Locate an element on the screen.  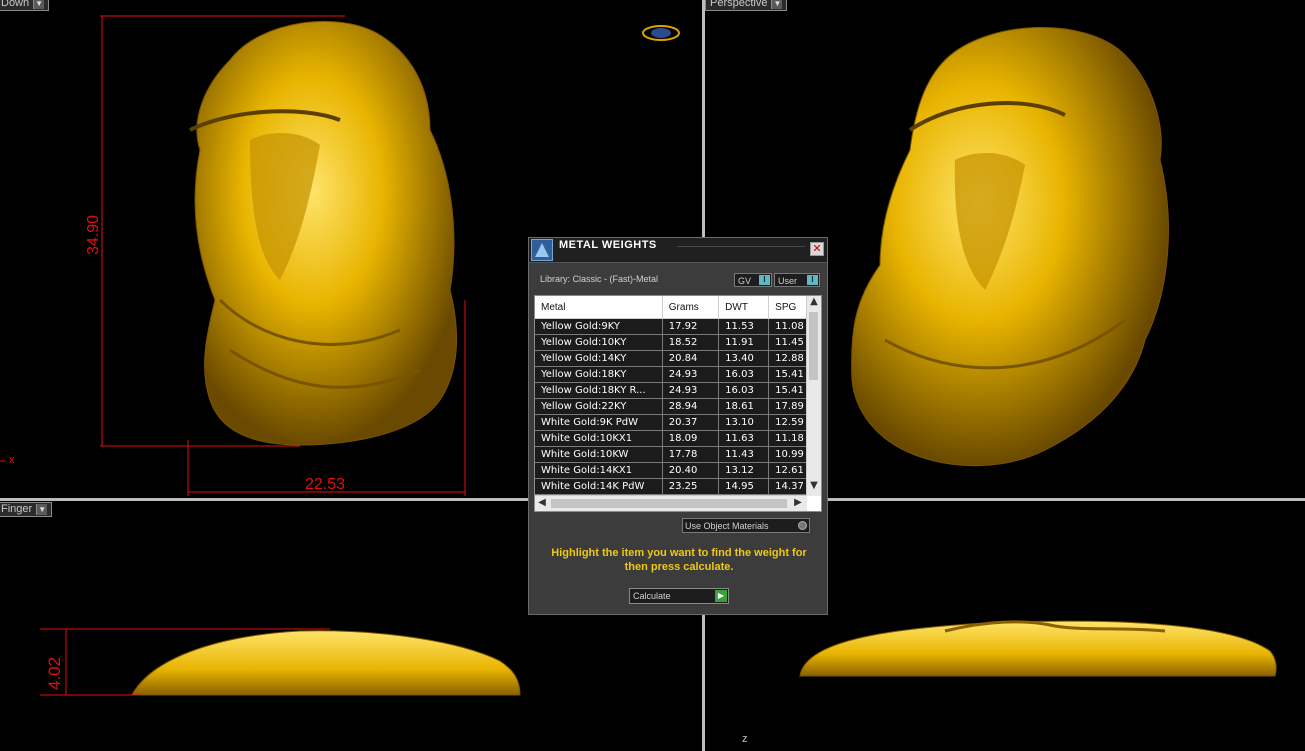
table-header-row: Metal Grams DWT SPG is located at coordinates (678, 307).